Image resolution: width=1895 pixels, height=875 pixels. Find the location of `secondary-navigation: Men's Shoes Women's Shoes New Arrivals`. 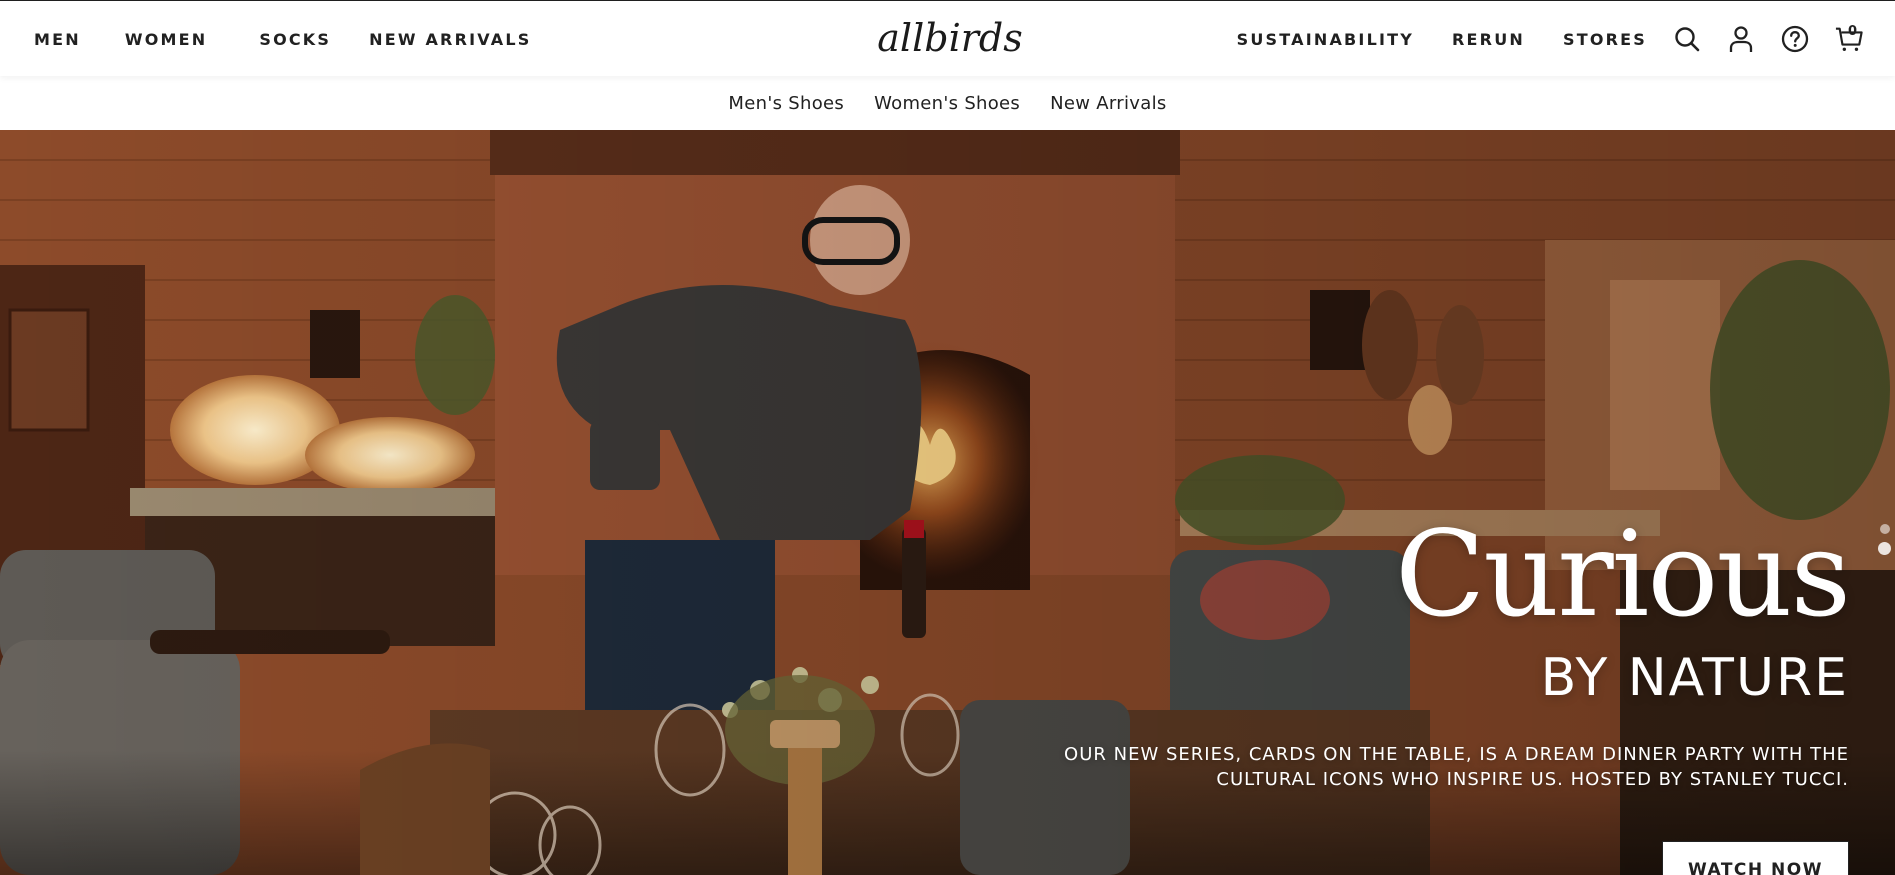

secondary-navigation: Men's Shoes Women's Shoes New Arrivals is located at coordinates (947, 103).